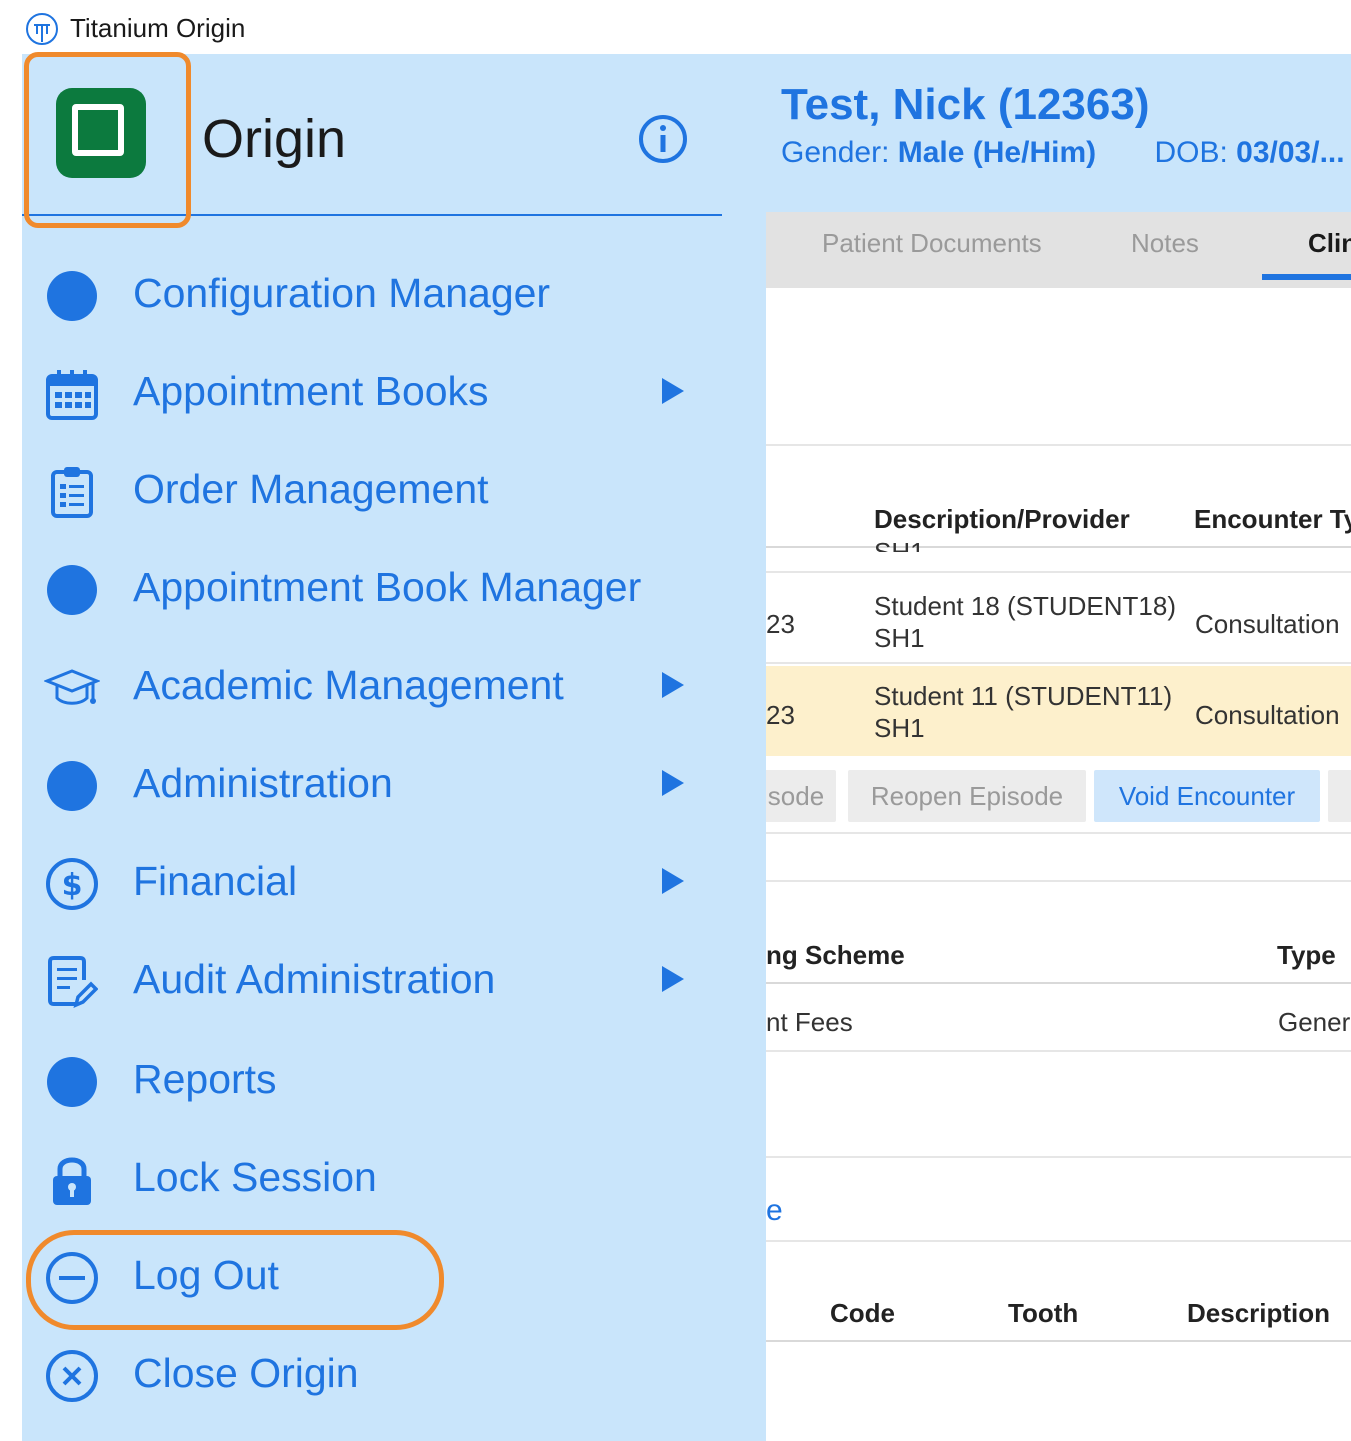 The image size is (1351, 1441). I want to click on nav-item-label: Administration, so click(263, 783).